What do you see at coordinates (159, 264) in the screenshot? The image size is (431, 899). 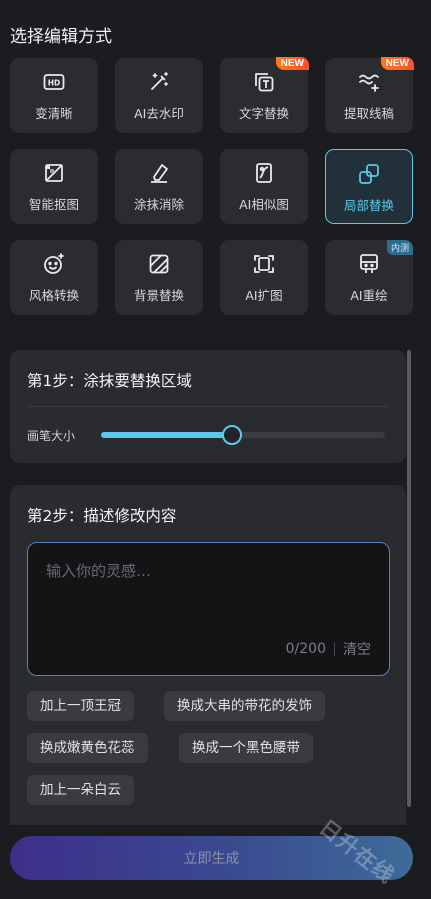 I see `background-replace-icon` at bounding box center [159, 264].